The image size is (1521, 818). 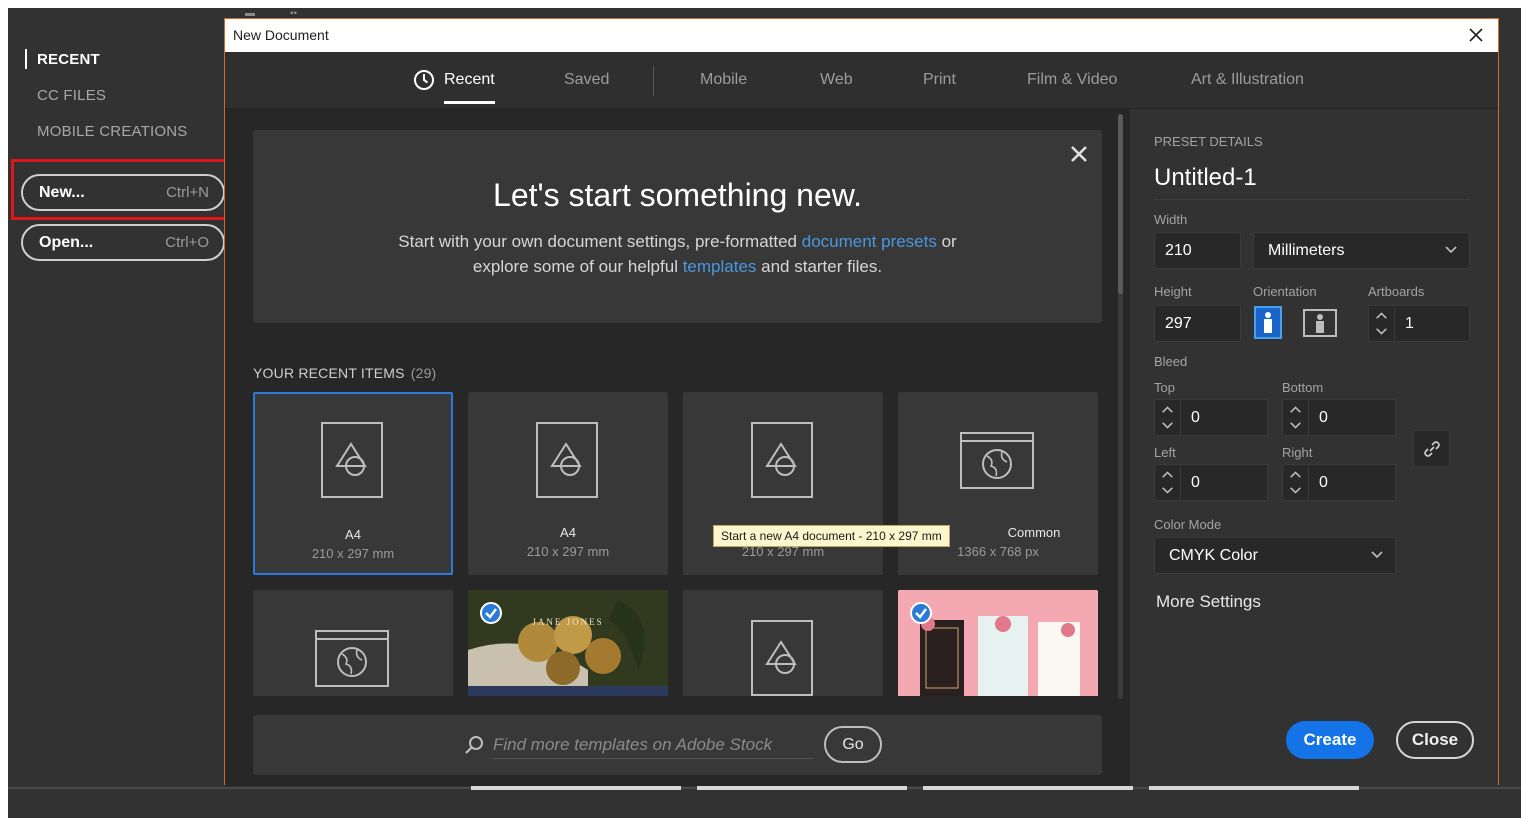 What do you see at coordinates (454, 87) in the screenshot?
I see `tab-recent: Recent` at bounding box center [454, 87].